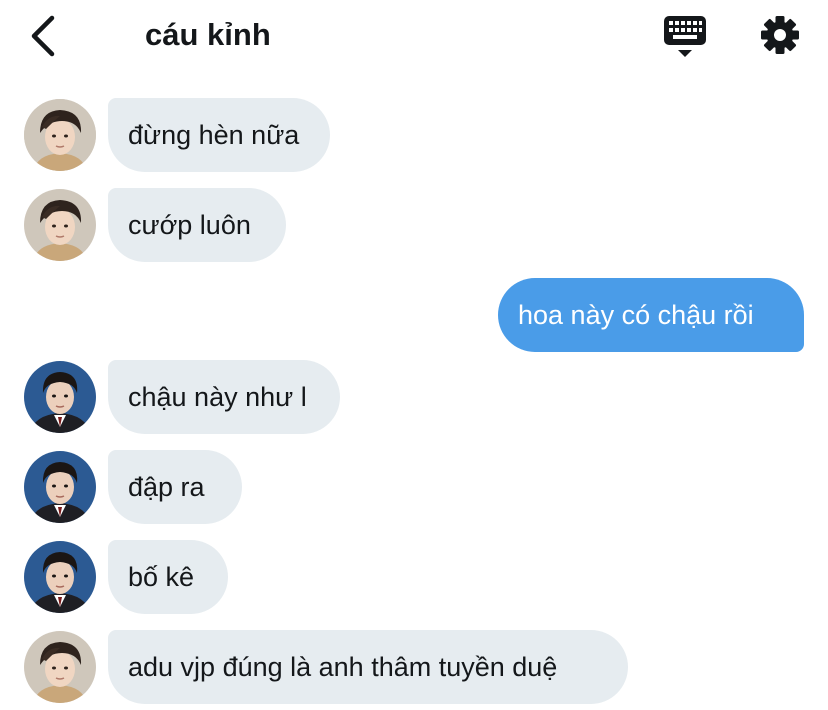  I want to click on message-text: đập ra, so click(166, 487).